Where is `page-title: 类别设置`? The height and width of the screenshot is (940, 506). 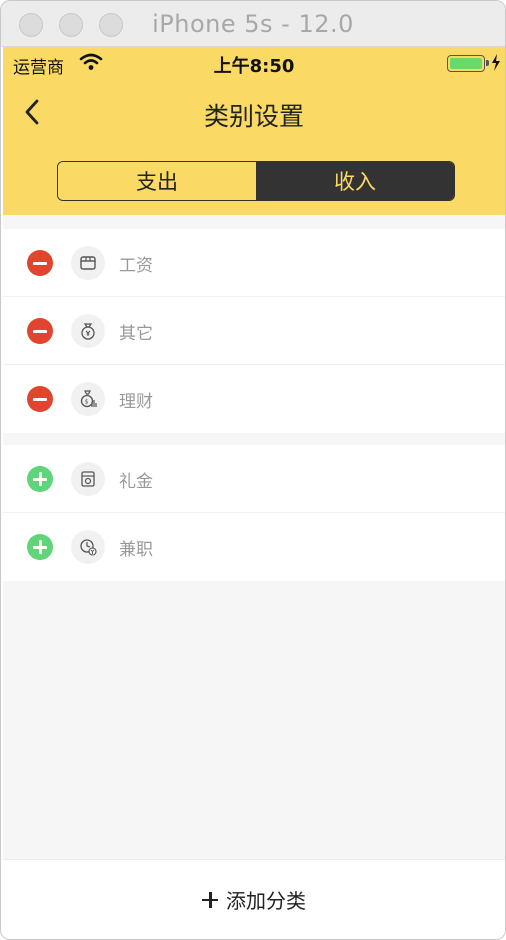 page-title: 类别设置 is located at coordinates (253, 116).